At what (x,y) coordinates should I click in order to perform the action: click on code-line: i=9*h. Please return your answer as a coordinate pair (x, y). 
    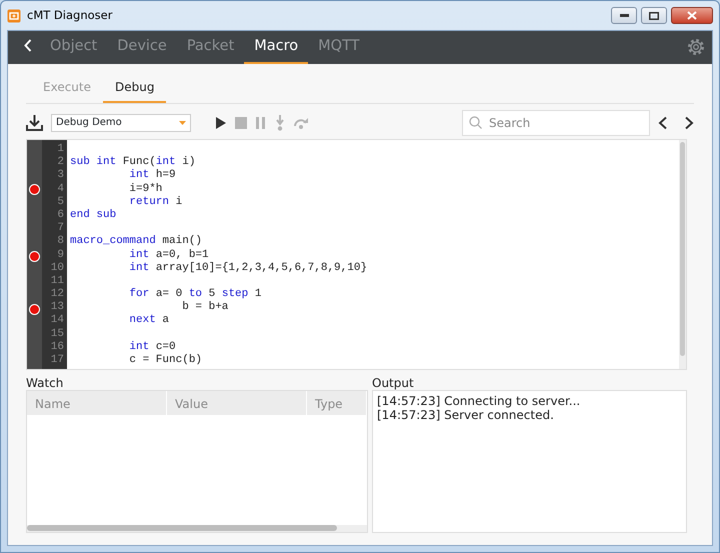
    Looking at the image, I should click on (145, 188).